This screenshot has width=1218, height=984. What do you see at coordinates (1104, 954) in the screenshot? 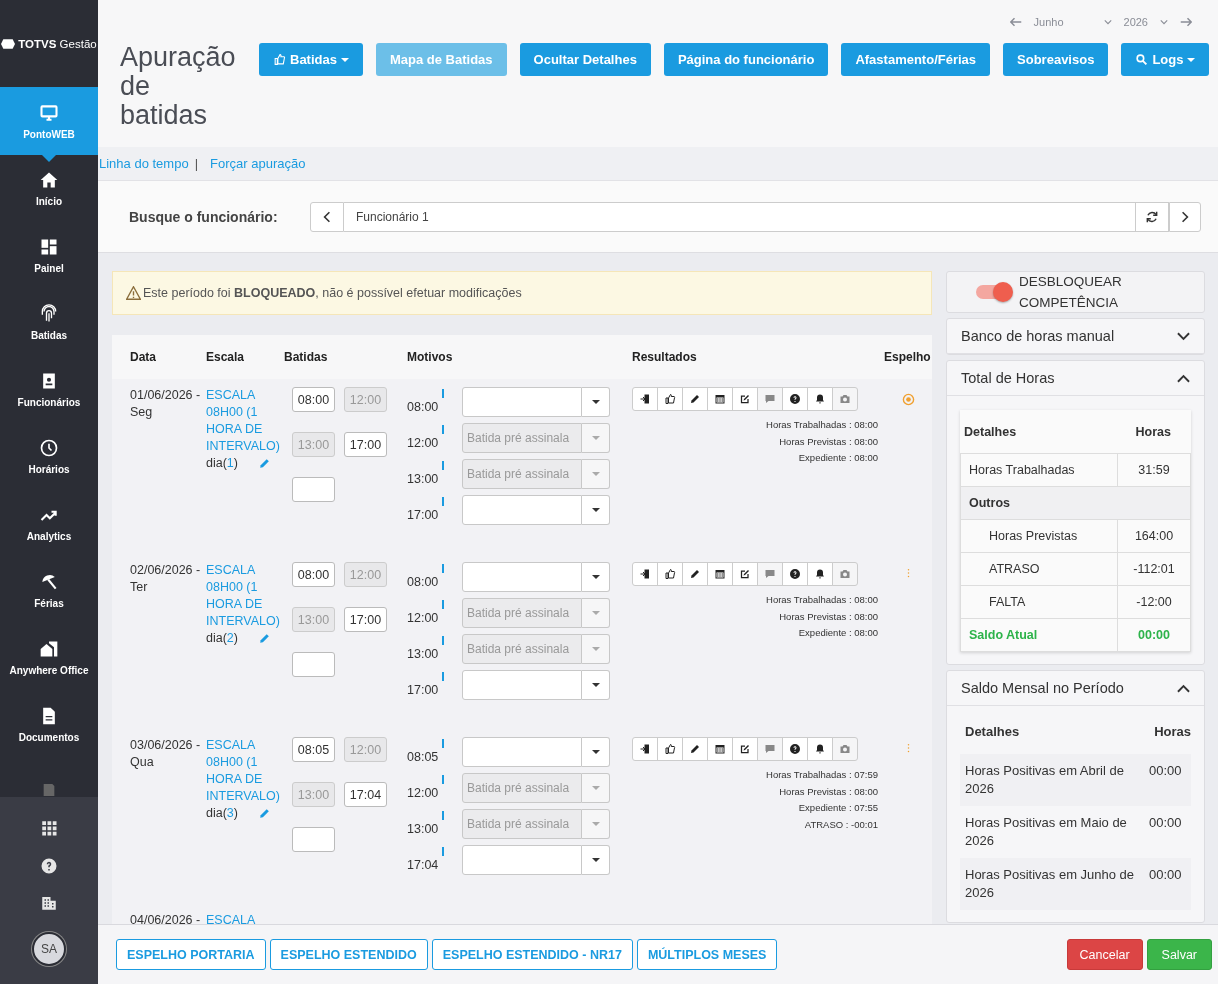
I see `cancel-button: Cancelar` at bounding box center [1104, 954].